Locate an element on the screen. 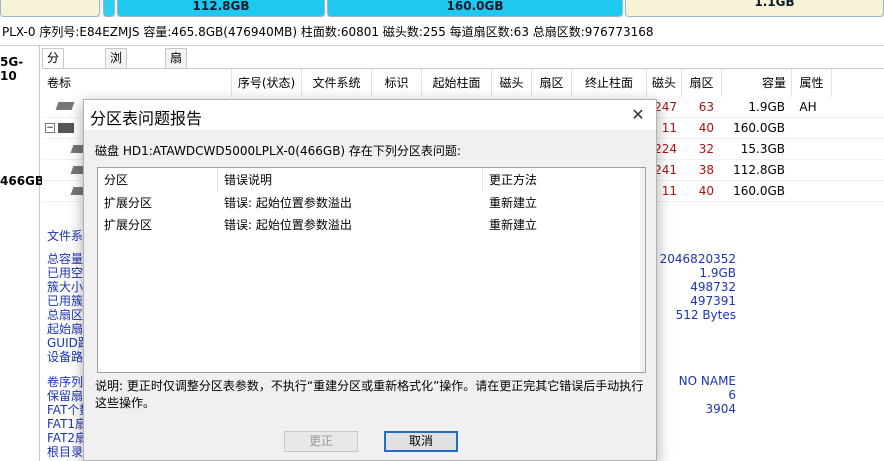 The image size is (884, 461). disk-tree-panel: 5G-10 466GB is located at coordinates (22, 253).